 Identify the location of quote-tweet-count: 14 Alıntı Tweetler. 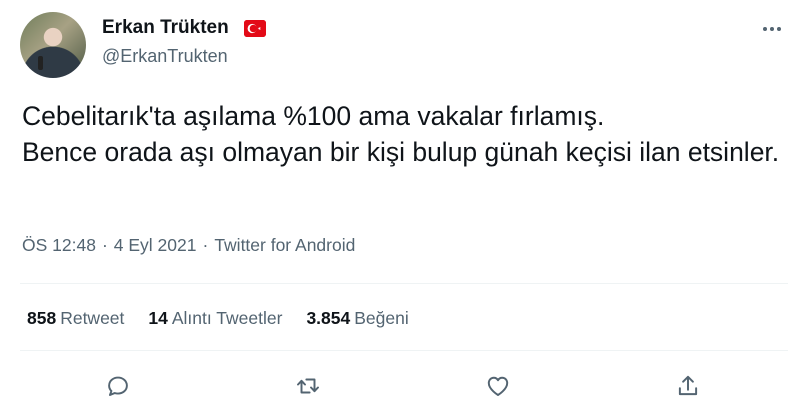
(215, 318).